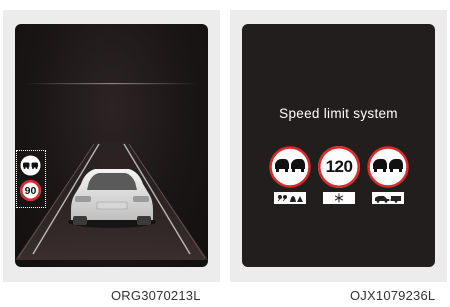 The height and width of the screenshot is (307, 450). I want to click on left-speed-limit-value: 90, so click(30, 190).